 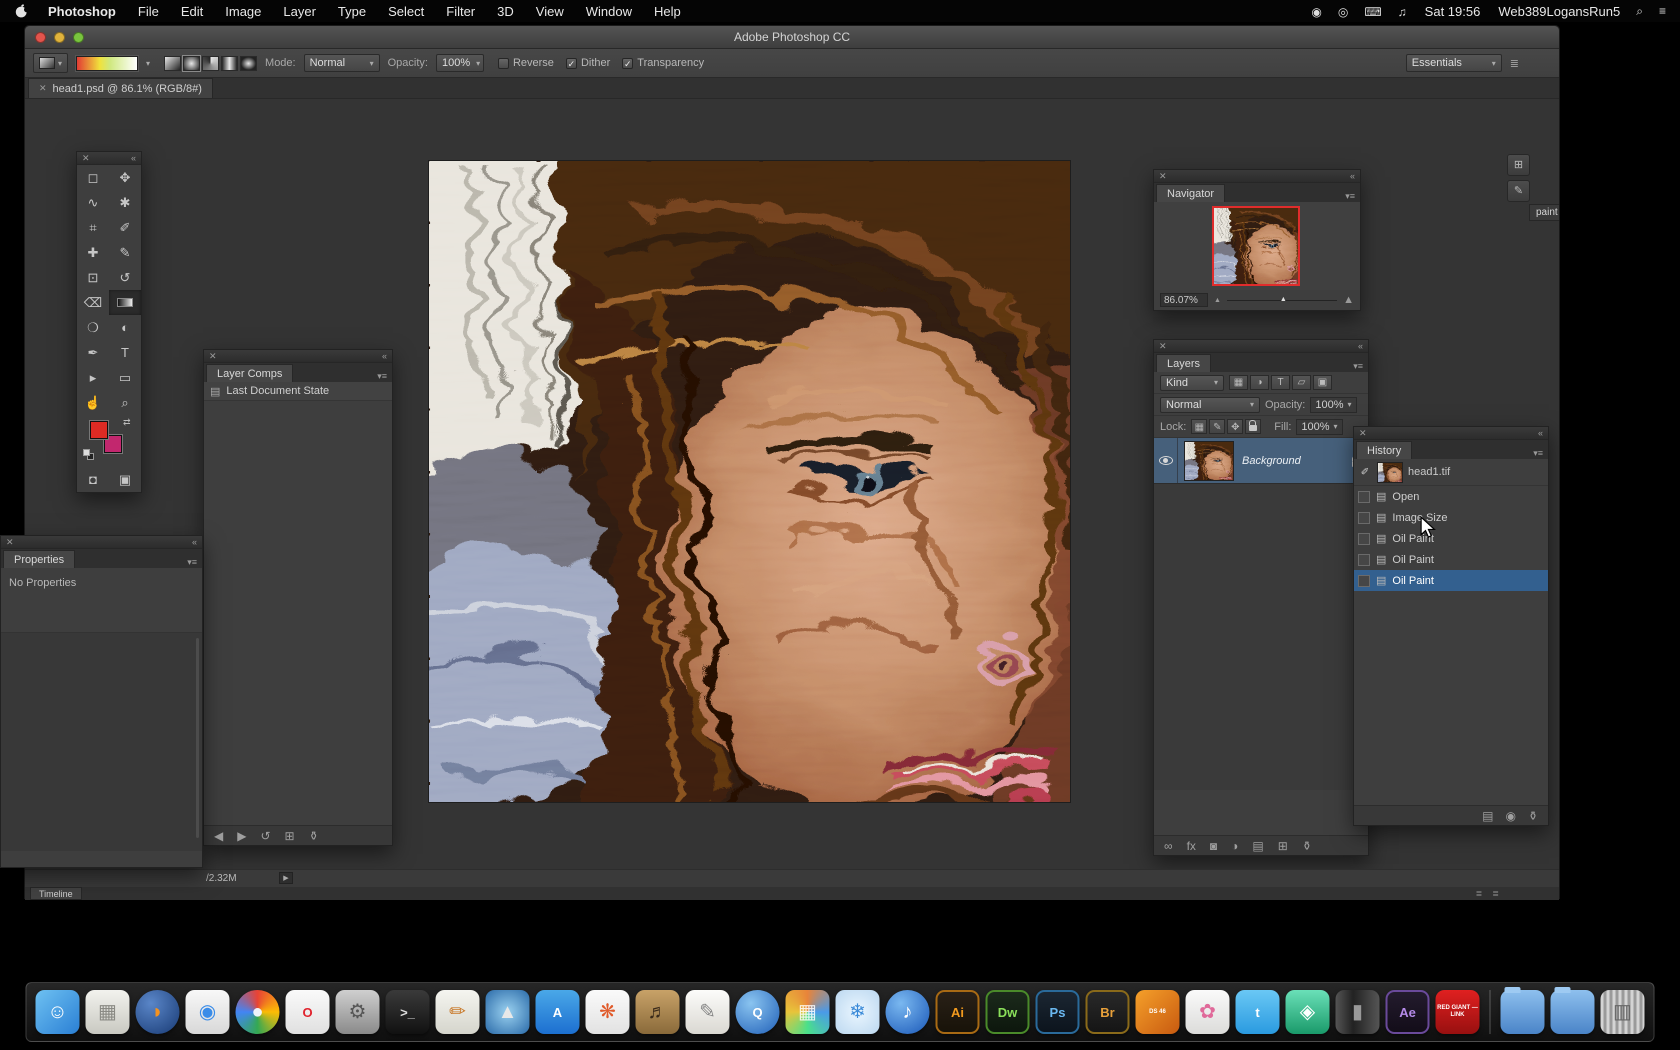 I want to click on checkbox-reverse: Reverse, so click(x=525, y=63).